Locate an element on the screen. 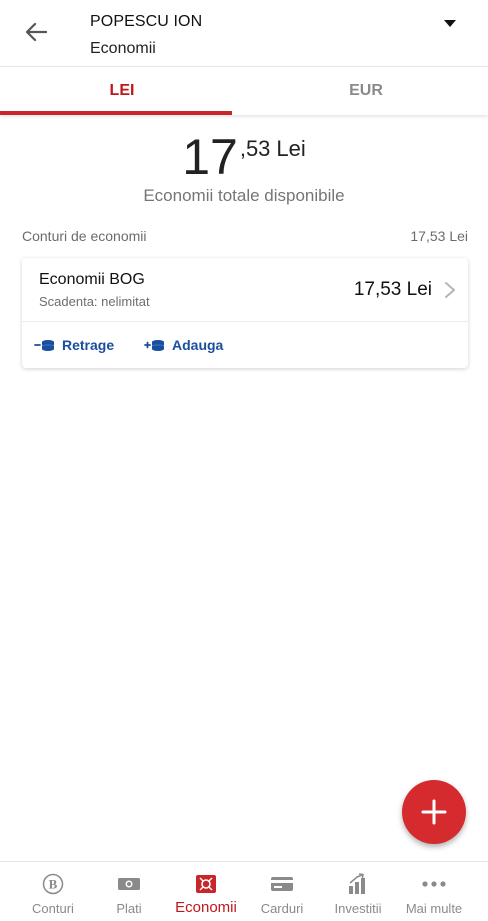 Image resolution: width=488 pixels, height=921 pixels. bar-chart-icon is located at coordinates (357, 883).